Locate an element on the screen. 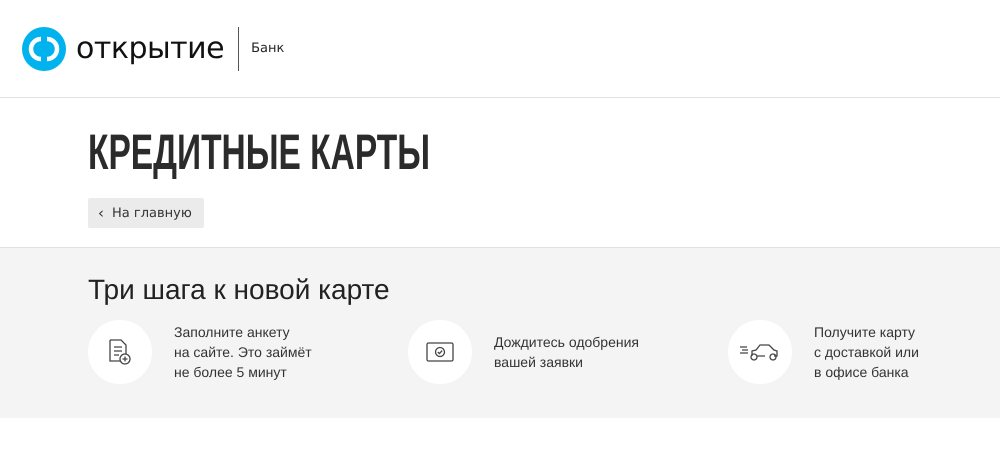 Image resolution: width=1000 pixels, height=450 pixels. back-button: ‹ На главную is located at coordinates (146, 213).